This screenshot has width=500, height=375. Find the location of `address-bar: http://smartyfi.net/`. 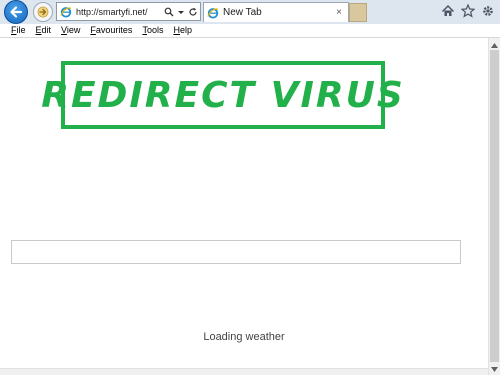

address-bar: http://smartyfi.net/ is located at coordinates (128, 11).